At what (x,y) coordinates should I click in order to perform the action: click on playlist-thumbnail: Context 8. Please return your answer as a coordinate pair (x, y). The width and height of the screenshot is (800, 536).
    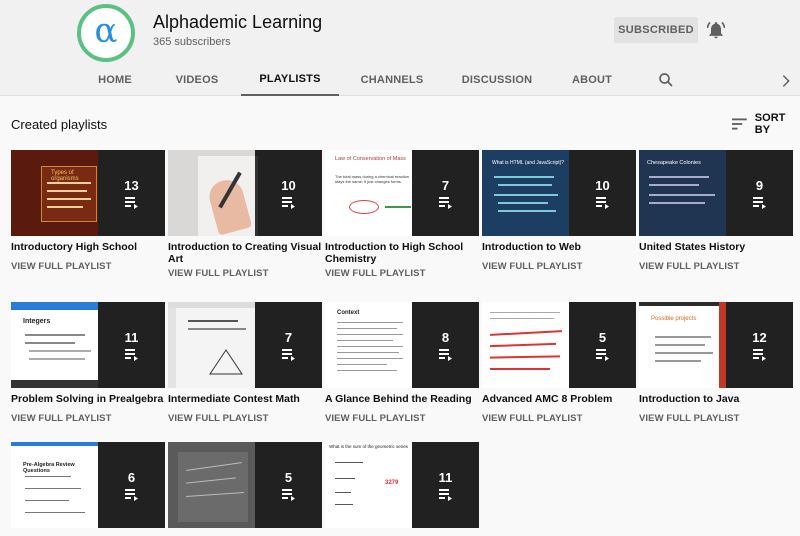
    Looking at the image, I should click on (402, 345).